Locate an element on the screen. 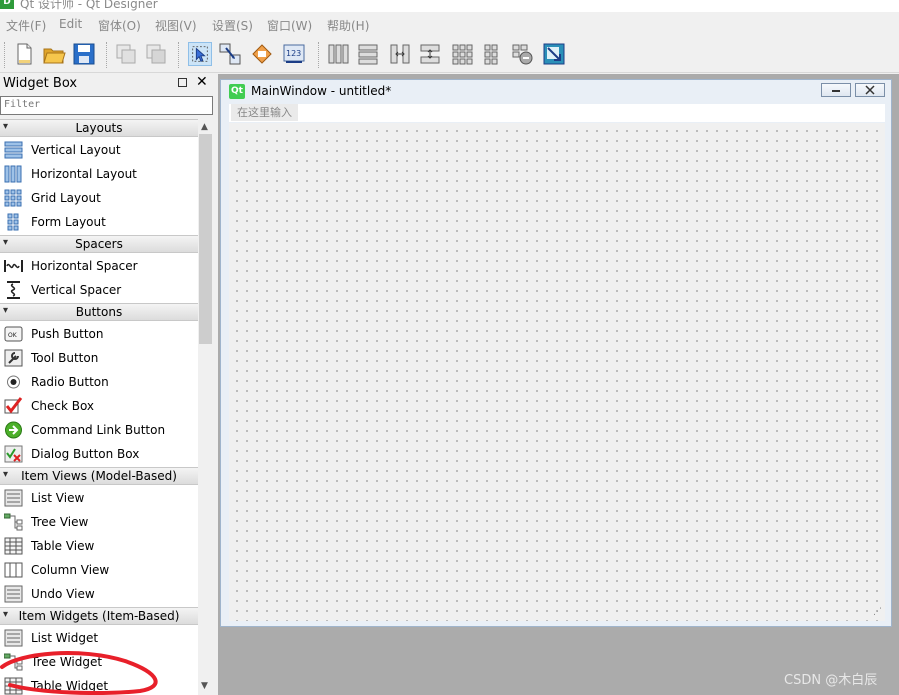 The image size is (899, 695). list-view-icon is located at coordinates (13, 498).